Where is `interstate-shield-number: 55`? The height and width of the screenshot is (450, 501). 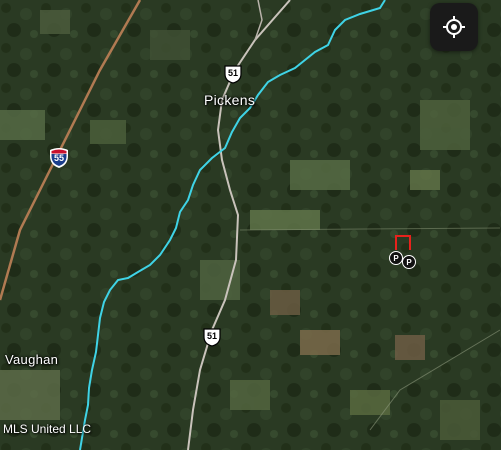 interstate-shield-number: 55 is located at coordinates (58, 158).